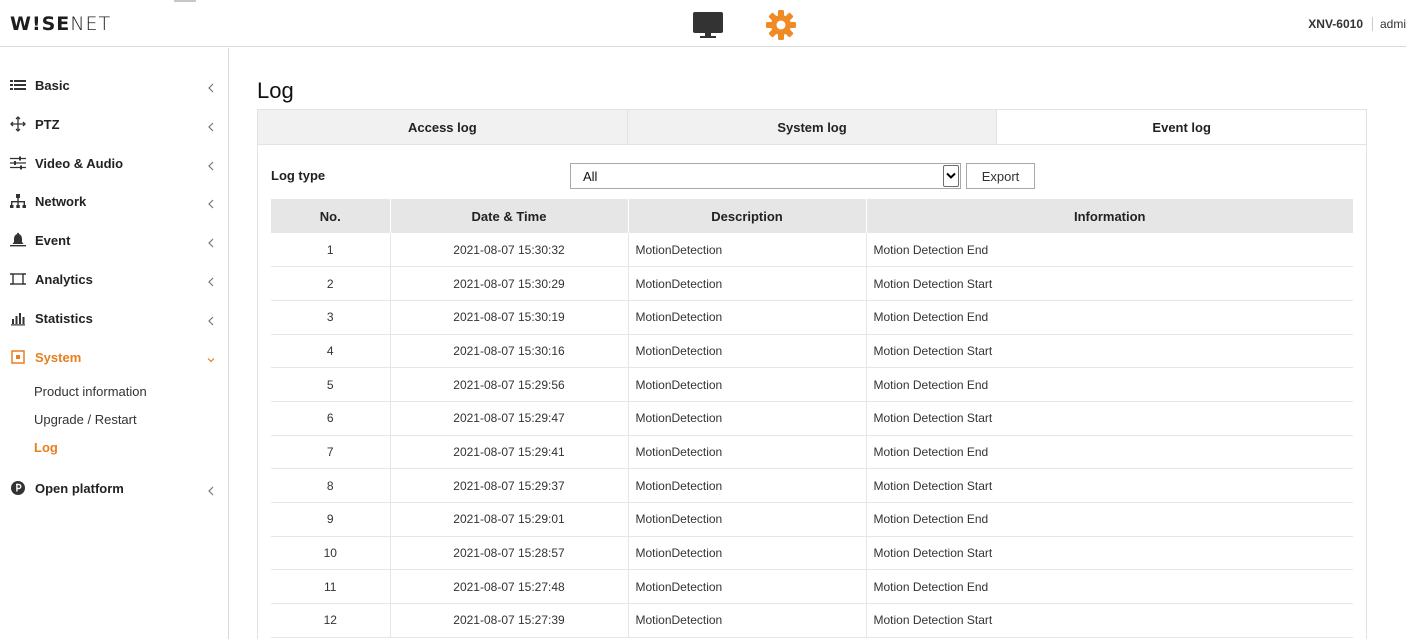 Image resolution: width=1406 pixels, height=639 pixels. What do you see at coordinates (509, 317) in the screenshot?
I see `cell-date-time: 2021-08-07 15:30:19` at bounding box center [509, 317].